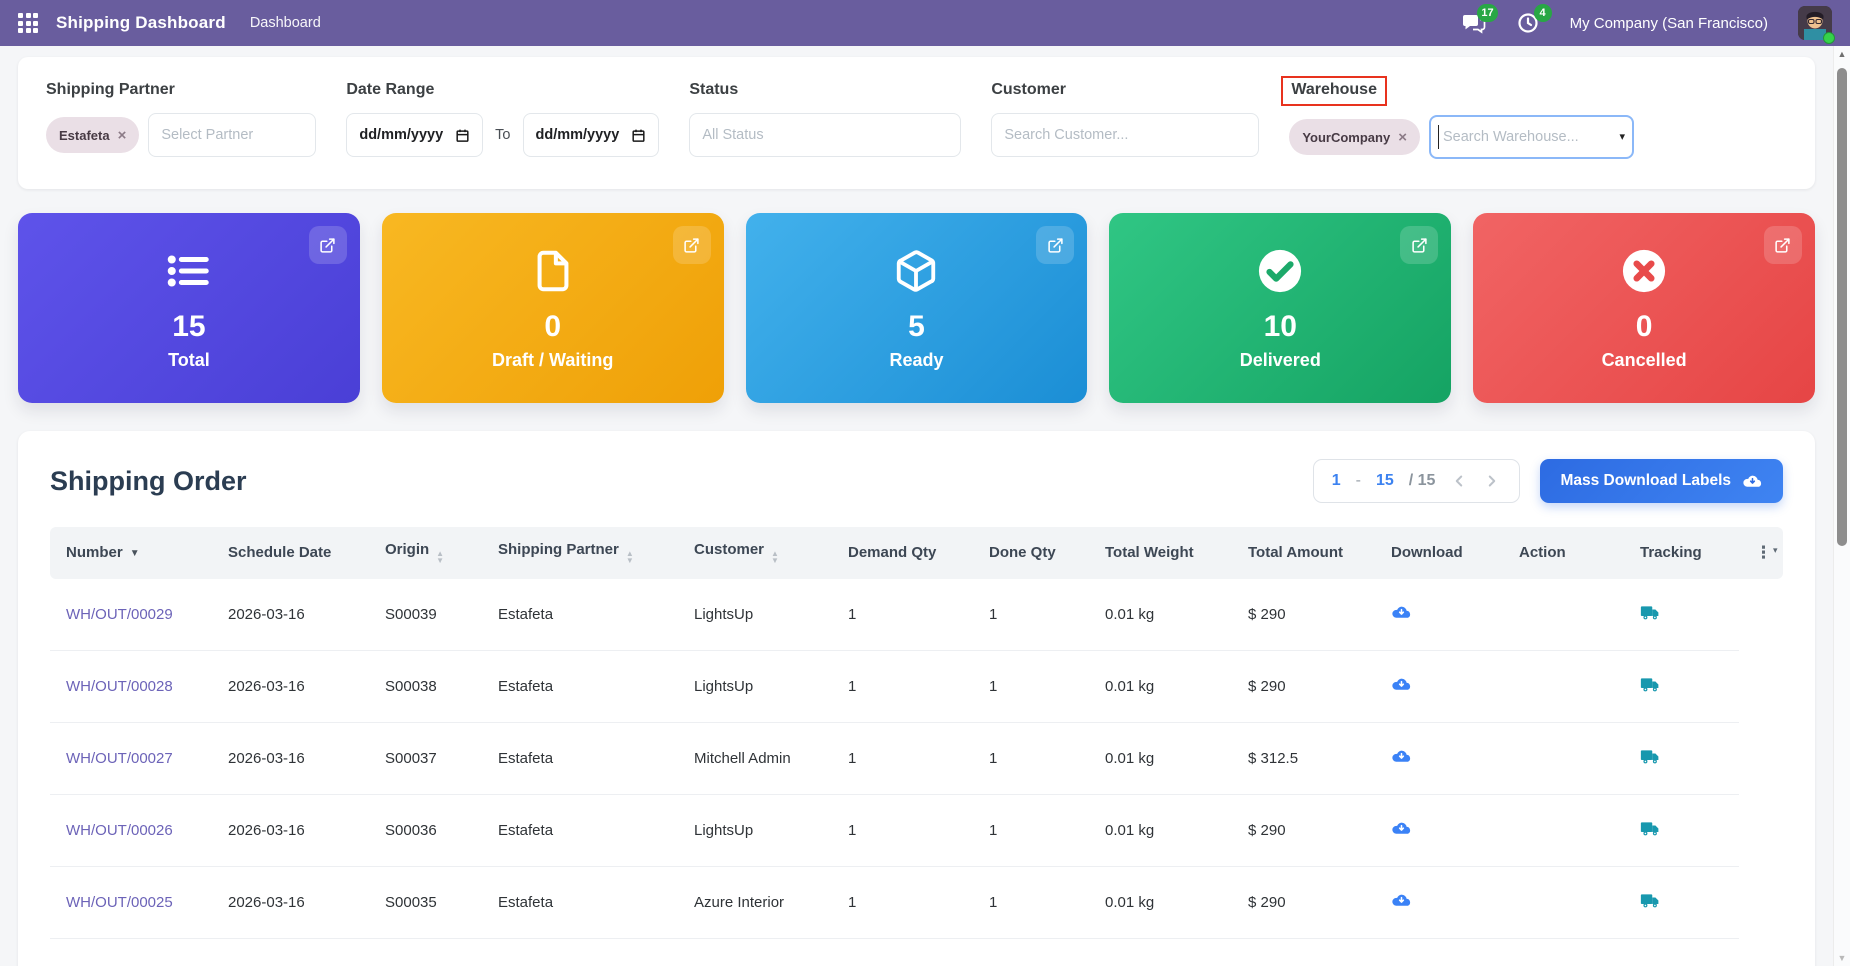  I want to click on stat-label: Ready, so click(916, 359).